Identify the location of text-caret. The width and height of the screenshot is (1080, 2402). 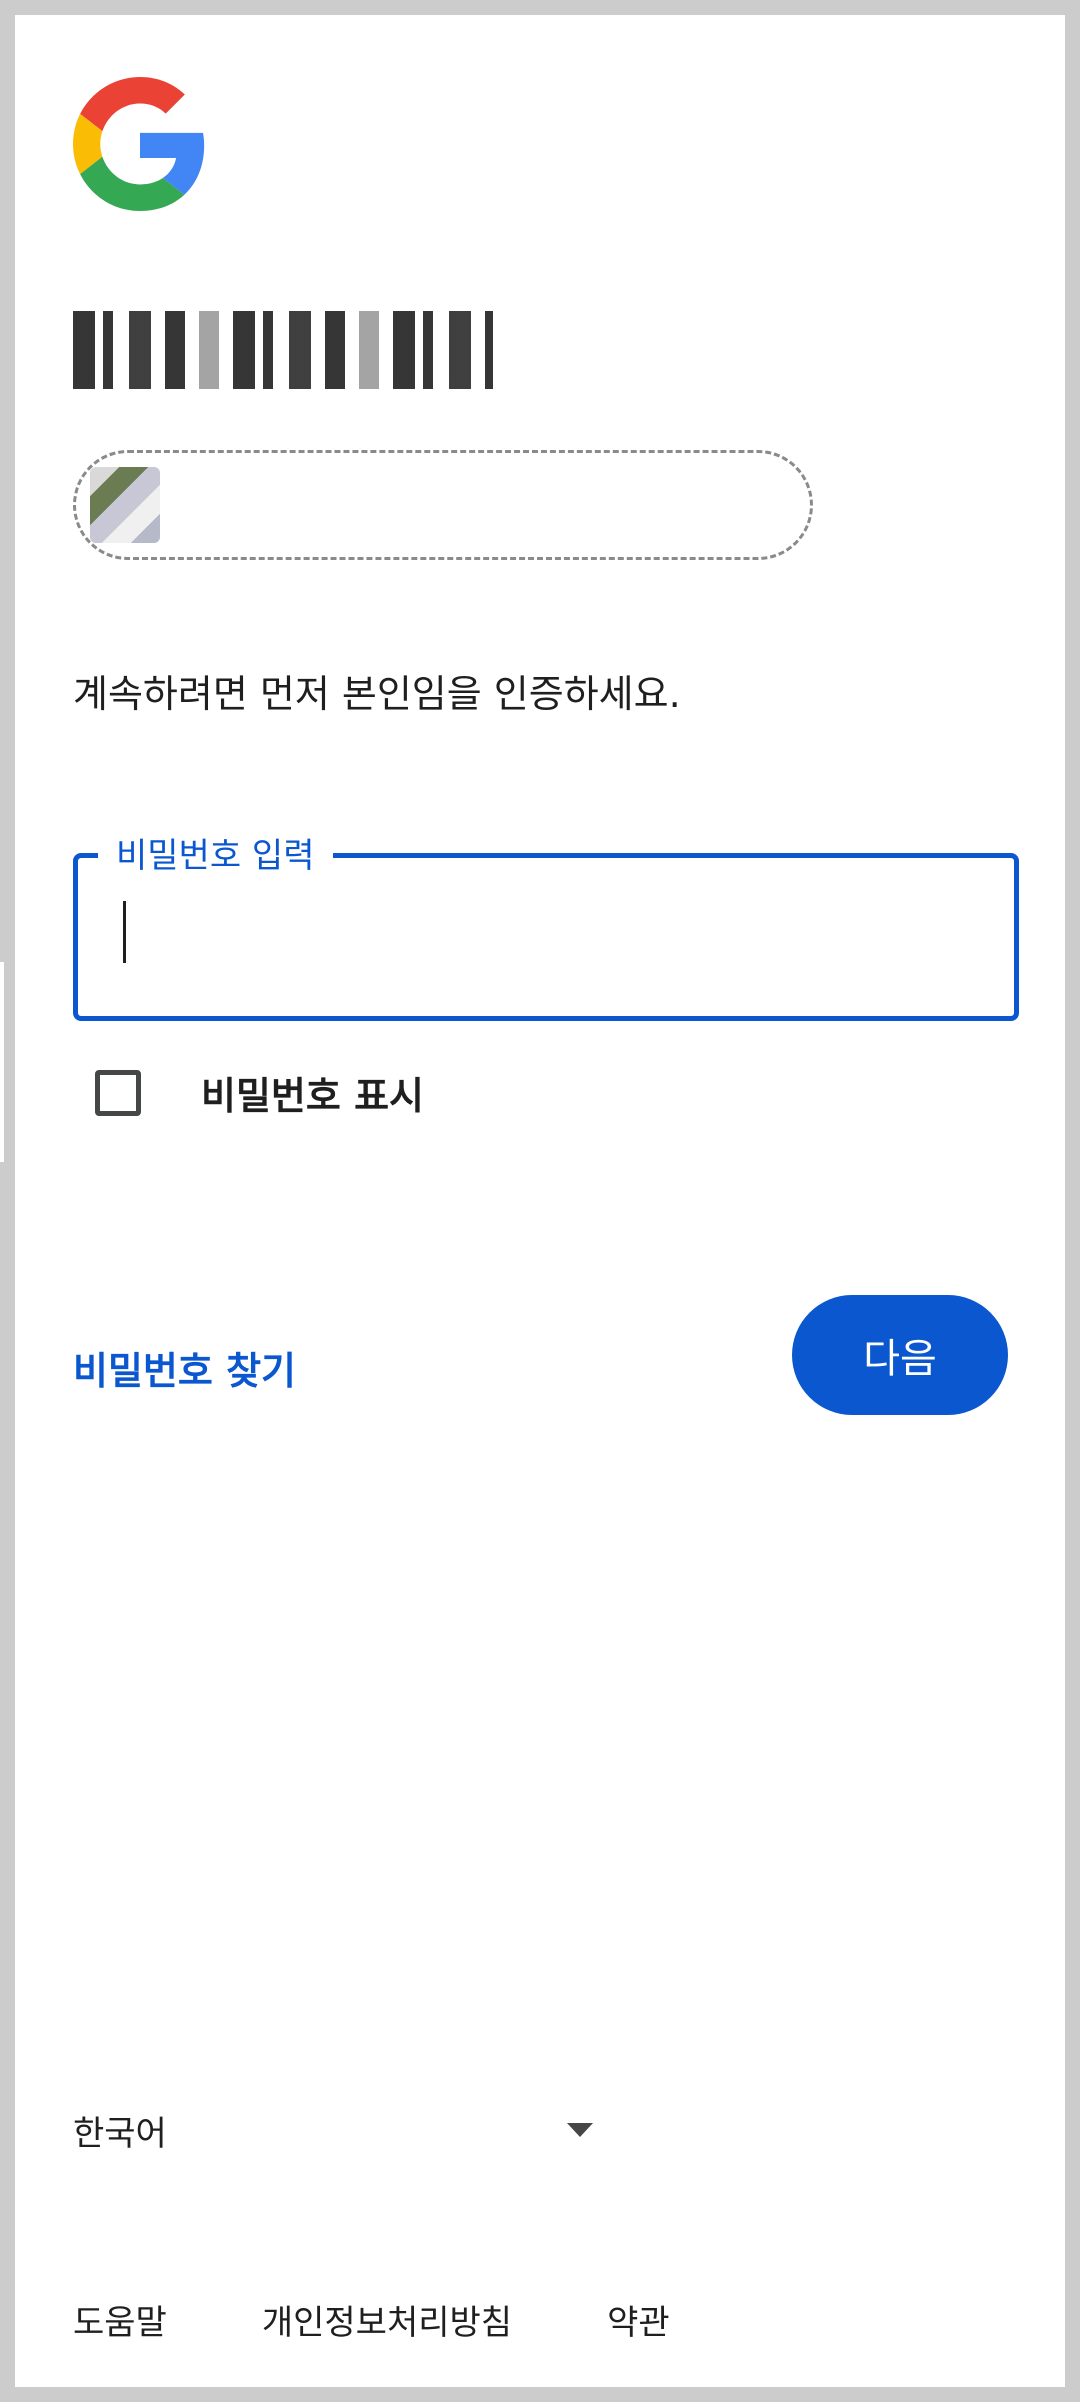
(124, 932).